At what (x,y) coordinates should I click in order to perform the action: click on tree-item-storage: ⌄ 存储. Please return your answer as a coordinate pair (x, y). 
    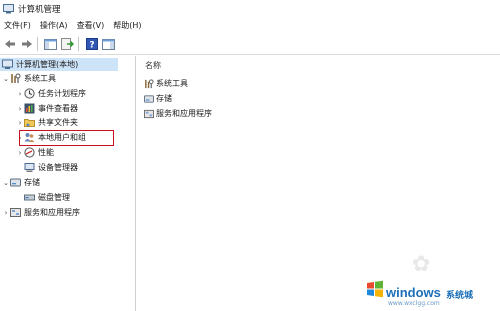
    Looking at the image, I should click on (21, 182).